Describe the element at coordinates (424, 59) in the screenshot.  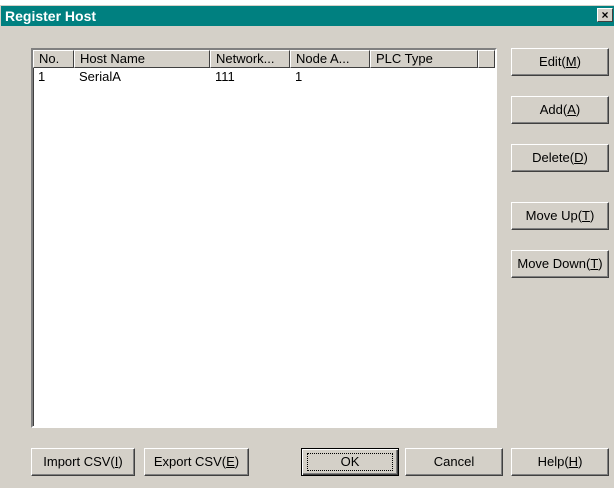
I see `column-header-plc-type: PLC Type` at that location.